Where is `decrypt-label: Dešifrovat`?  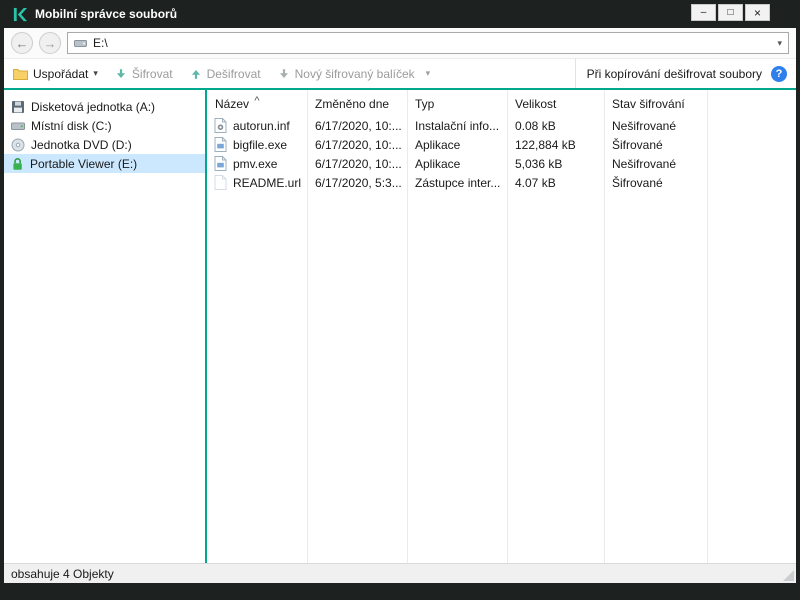 decrypt-label: Dešifrovat is located at coordinates (233, 73).